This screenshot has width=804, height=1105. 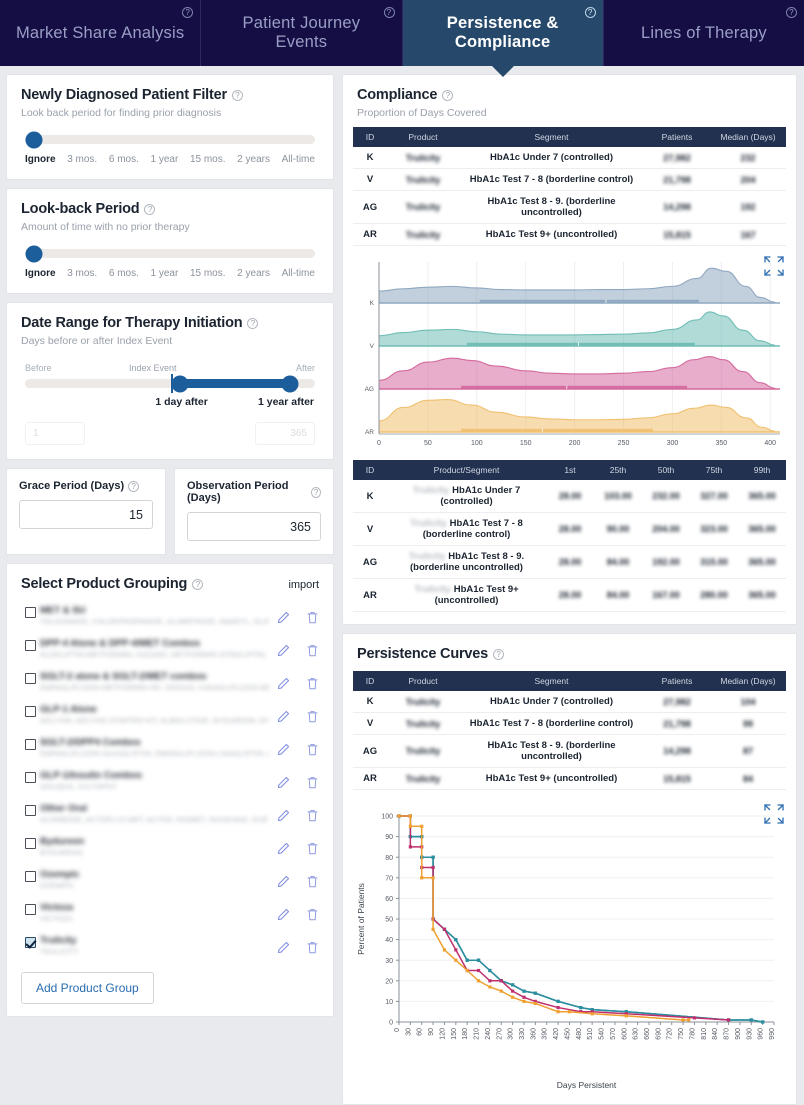 What do you see at coordinates (180, 383) in the screenshot?
I see `slider-knob-low` at bounding box center [180, 383].